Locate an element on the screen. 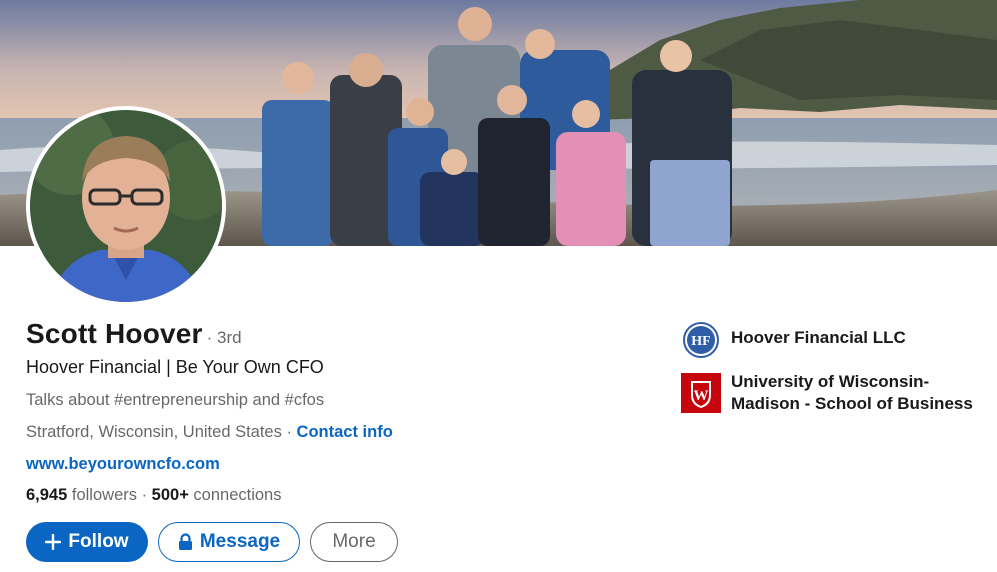 The height and width of the screenshot is (572, 997). location-text: Stratford, Wisconsin, United States is located at coordinates (154, 432).